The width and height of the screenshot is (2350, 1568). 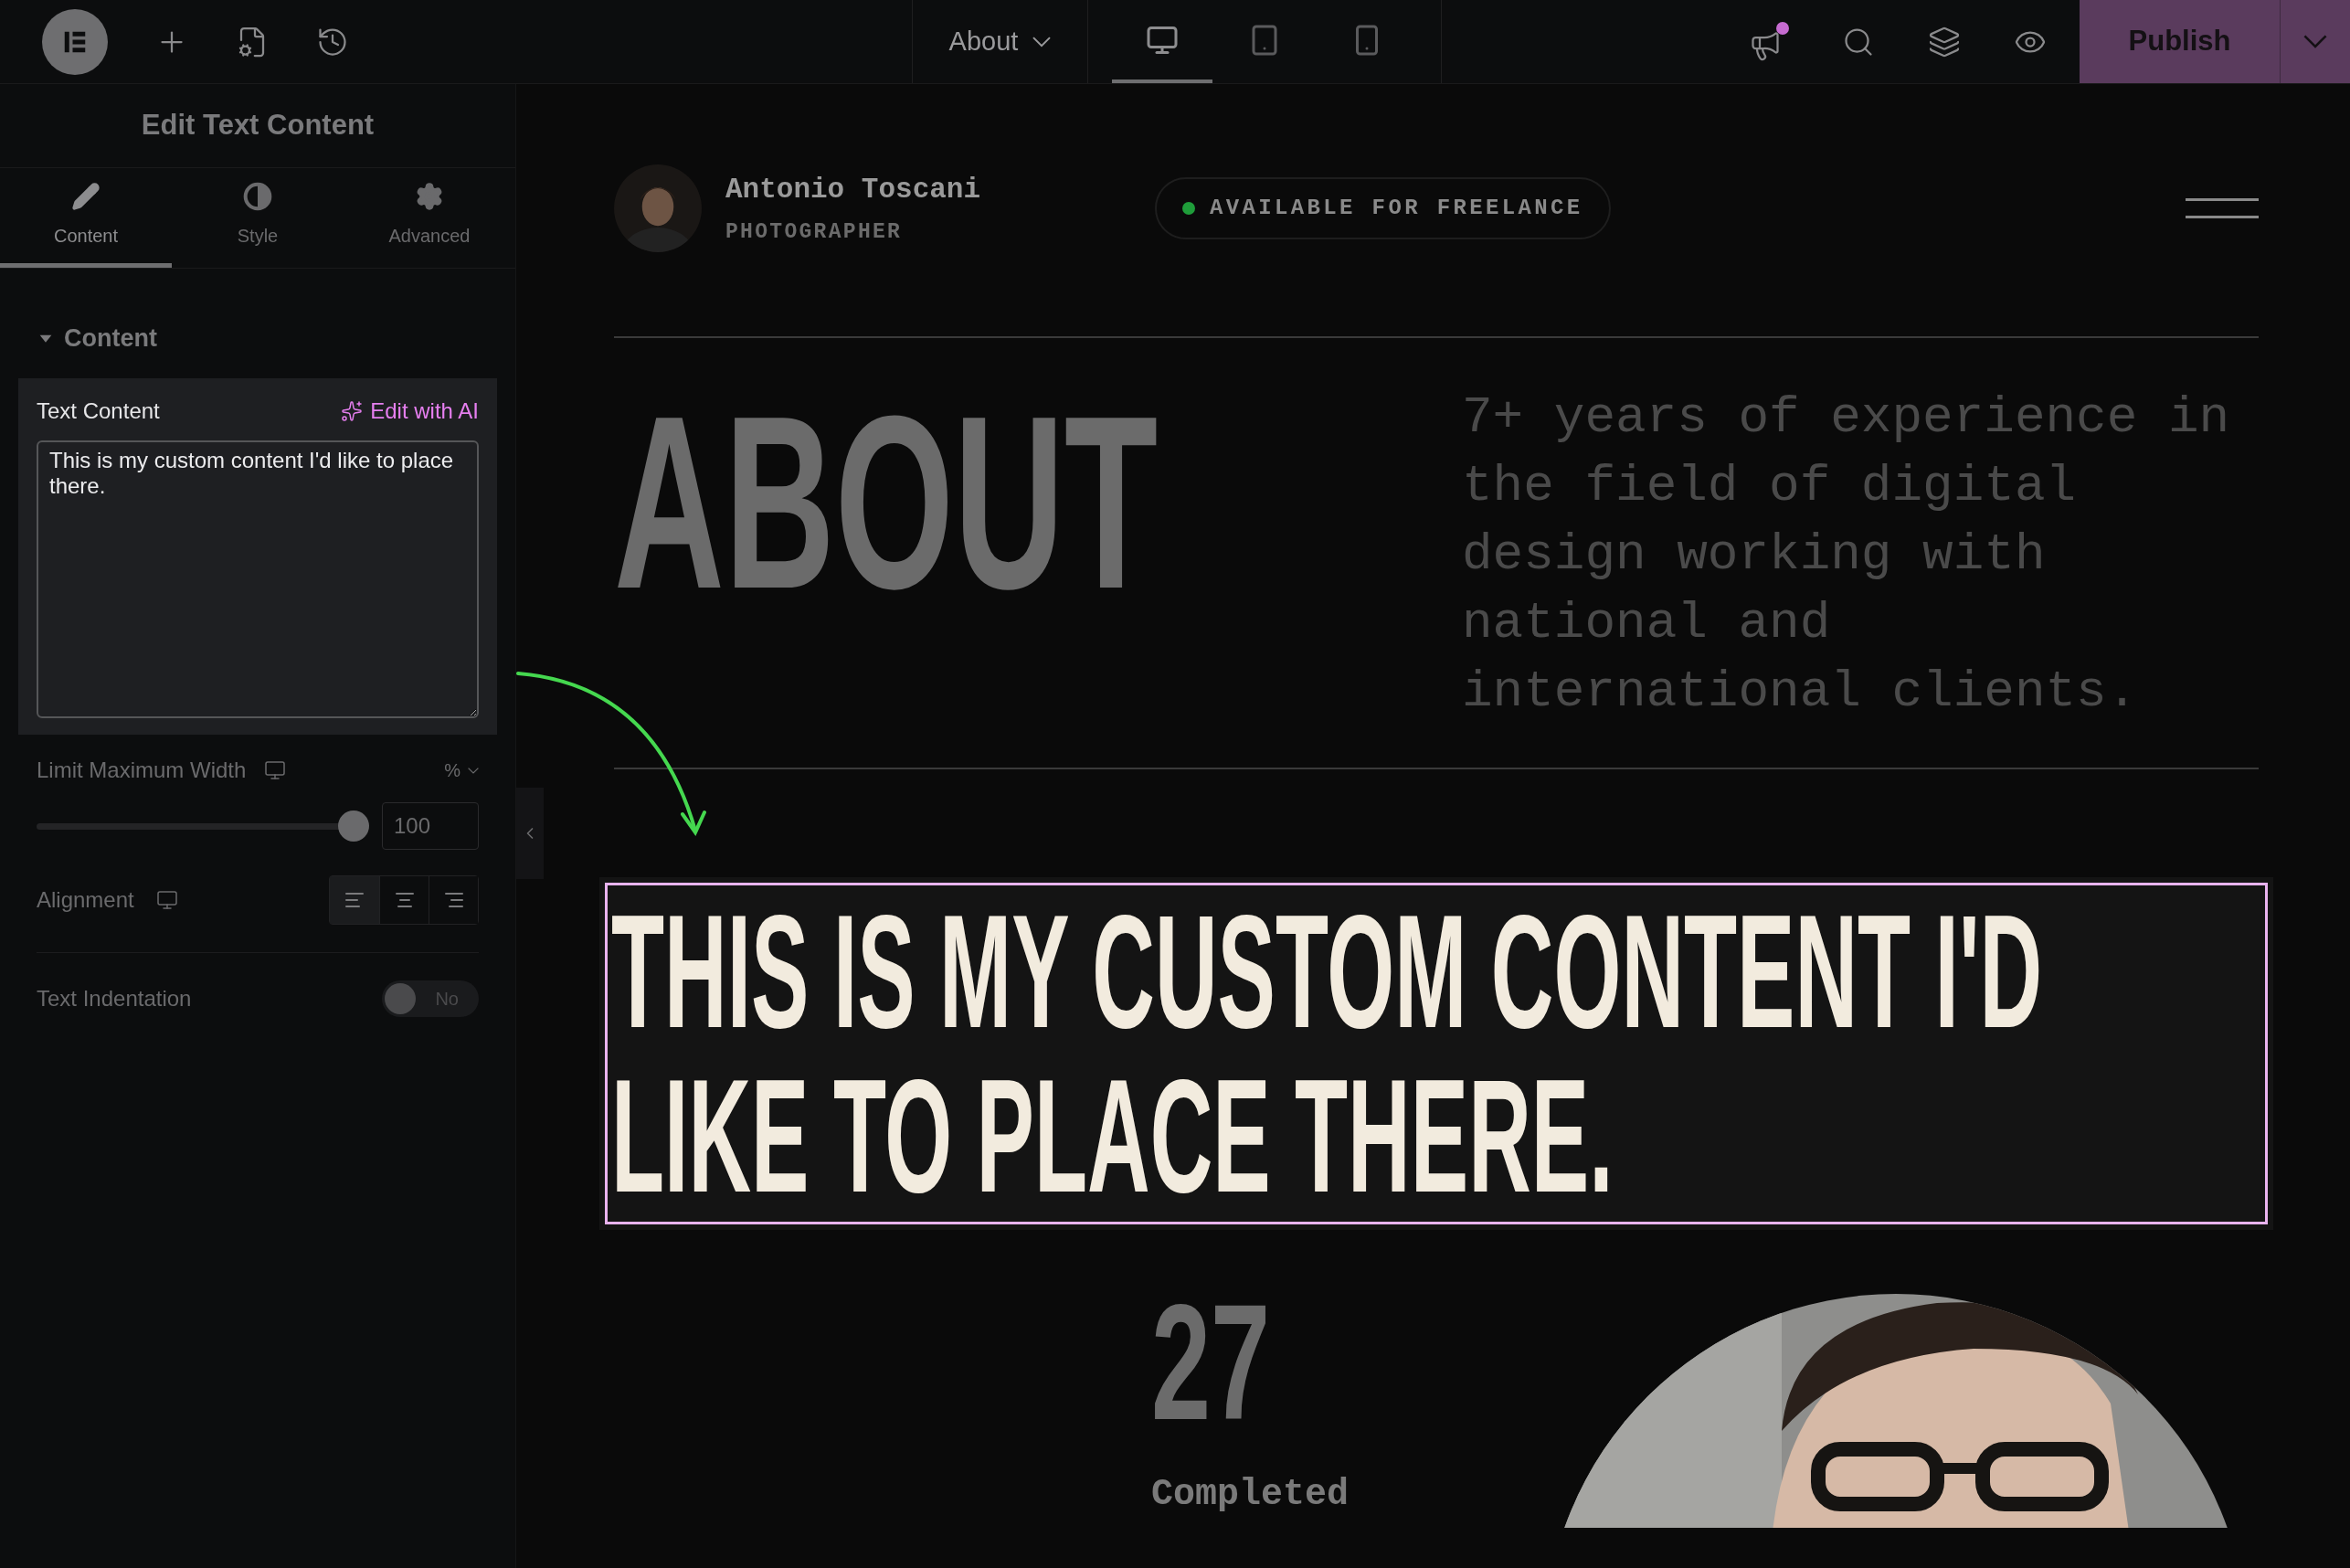 What do you see at coordinates (815, 233) in the screenshot?
I see `author-role: PHOTOGRAPHER` at bounding box center [815, 233].